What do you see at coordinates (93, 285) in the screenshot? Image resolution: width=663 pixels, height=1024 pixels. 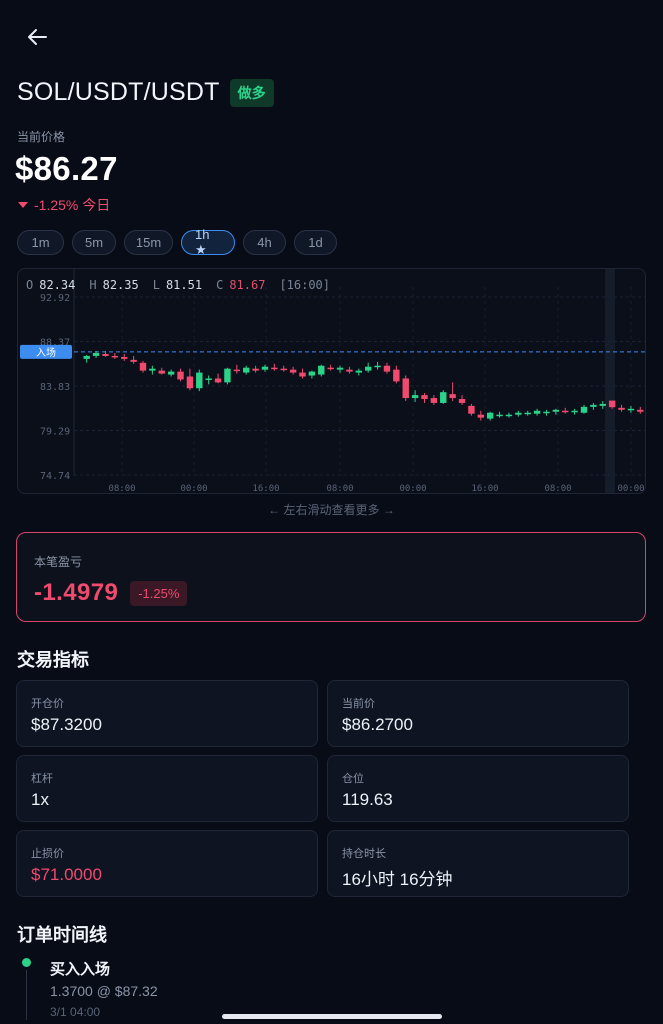 I see `ohlc-high-label: H` at bounding box center [93, 285].